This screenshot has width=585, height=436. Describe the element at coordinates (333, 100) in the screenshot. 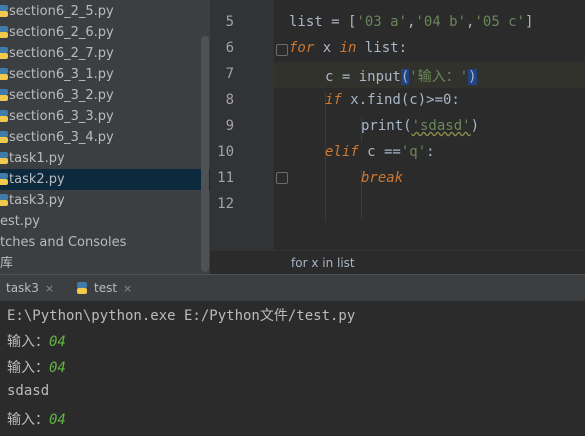

I see `code-keyword: if` at that location.